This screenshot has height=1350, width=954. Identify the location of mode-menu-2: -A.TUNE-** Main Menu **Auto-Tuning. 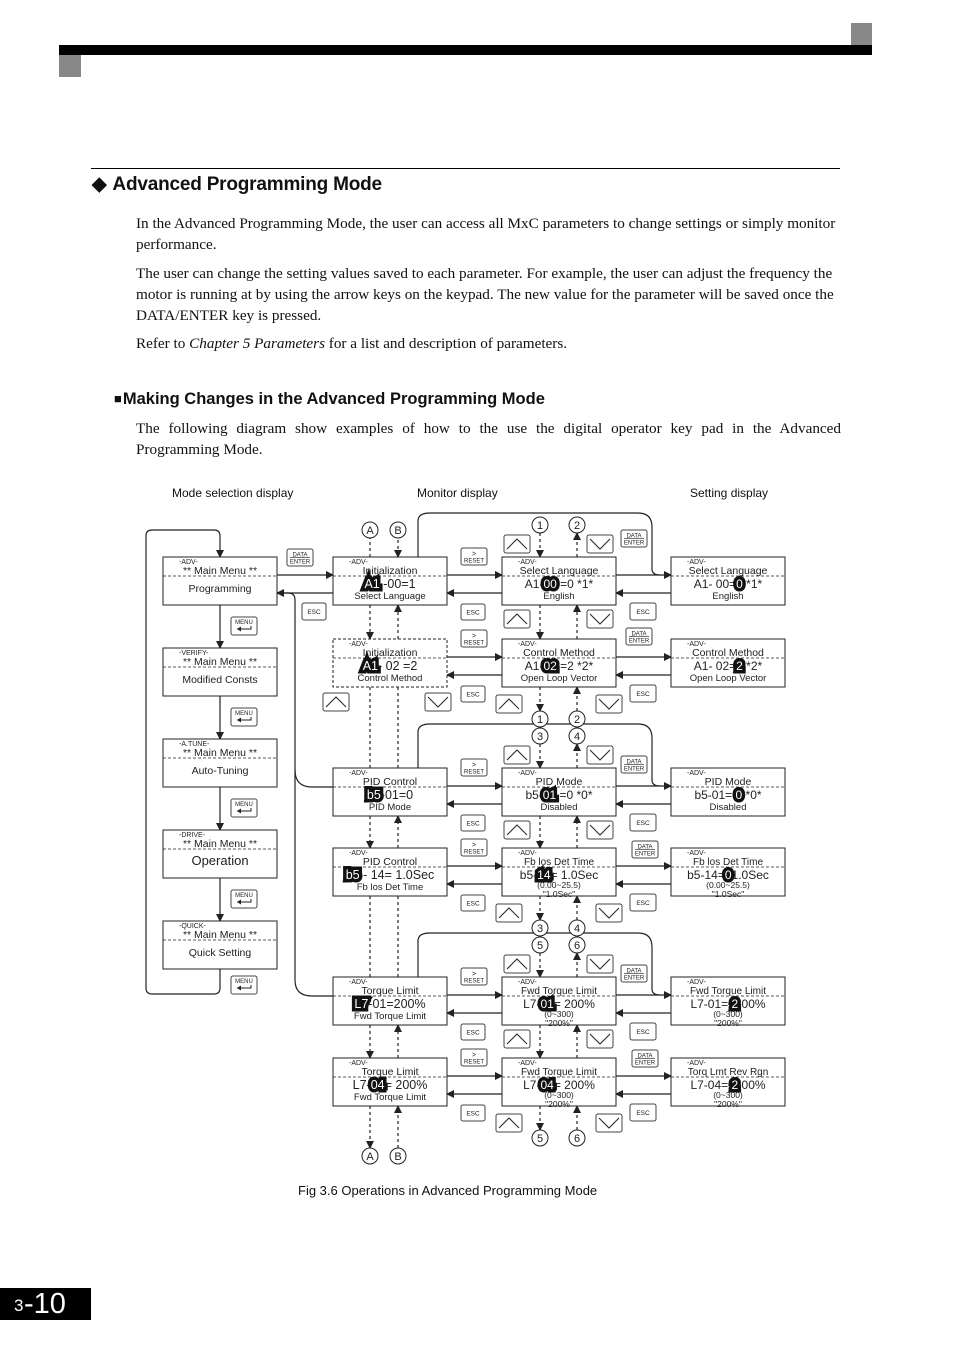
(220, 763).